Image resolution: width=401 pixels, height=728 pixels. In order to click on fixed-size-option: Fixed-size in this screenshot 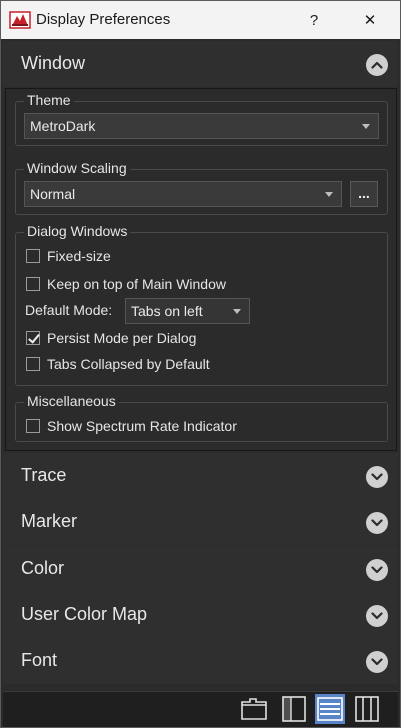, I will do `click(68, 256)`.